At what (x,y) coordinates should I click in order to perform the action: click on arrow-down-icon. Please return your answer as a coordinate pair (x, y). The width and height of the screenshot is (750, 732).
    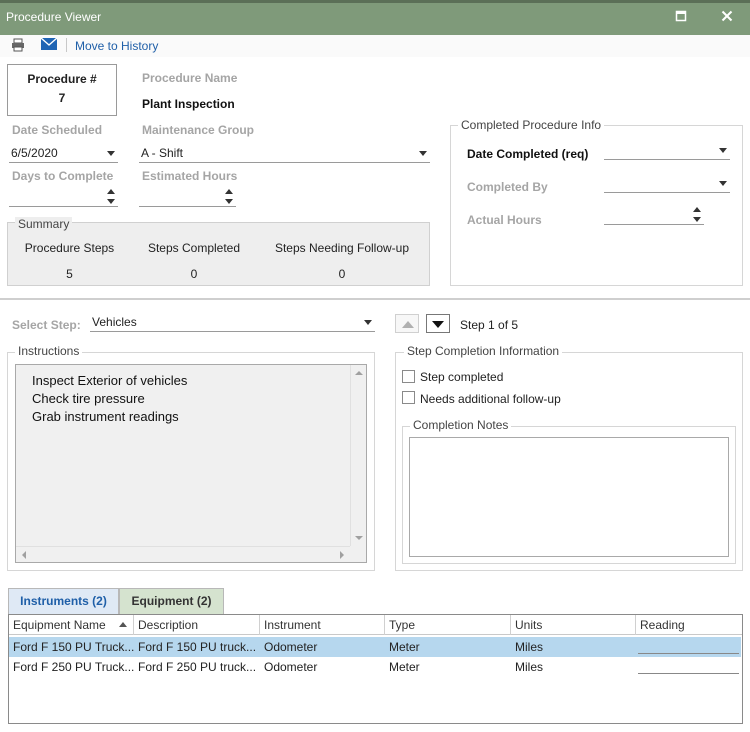
    Looking at the image, I should click on (438, 324).